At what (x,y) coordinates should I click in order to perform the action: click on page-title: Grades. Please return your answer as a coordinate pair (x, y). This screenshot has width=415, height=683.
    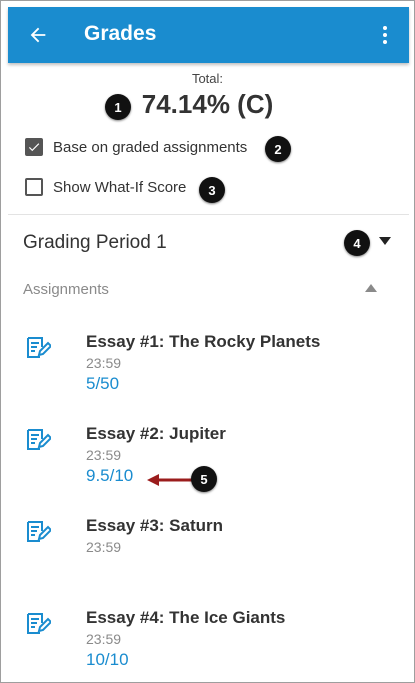
    Looking at the image, I should click on (120, 33).